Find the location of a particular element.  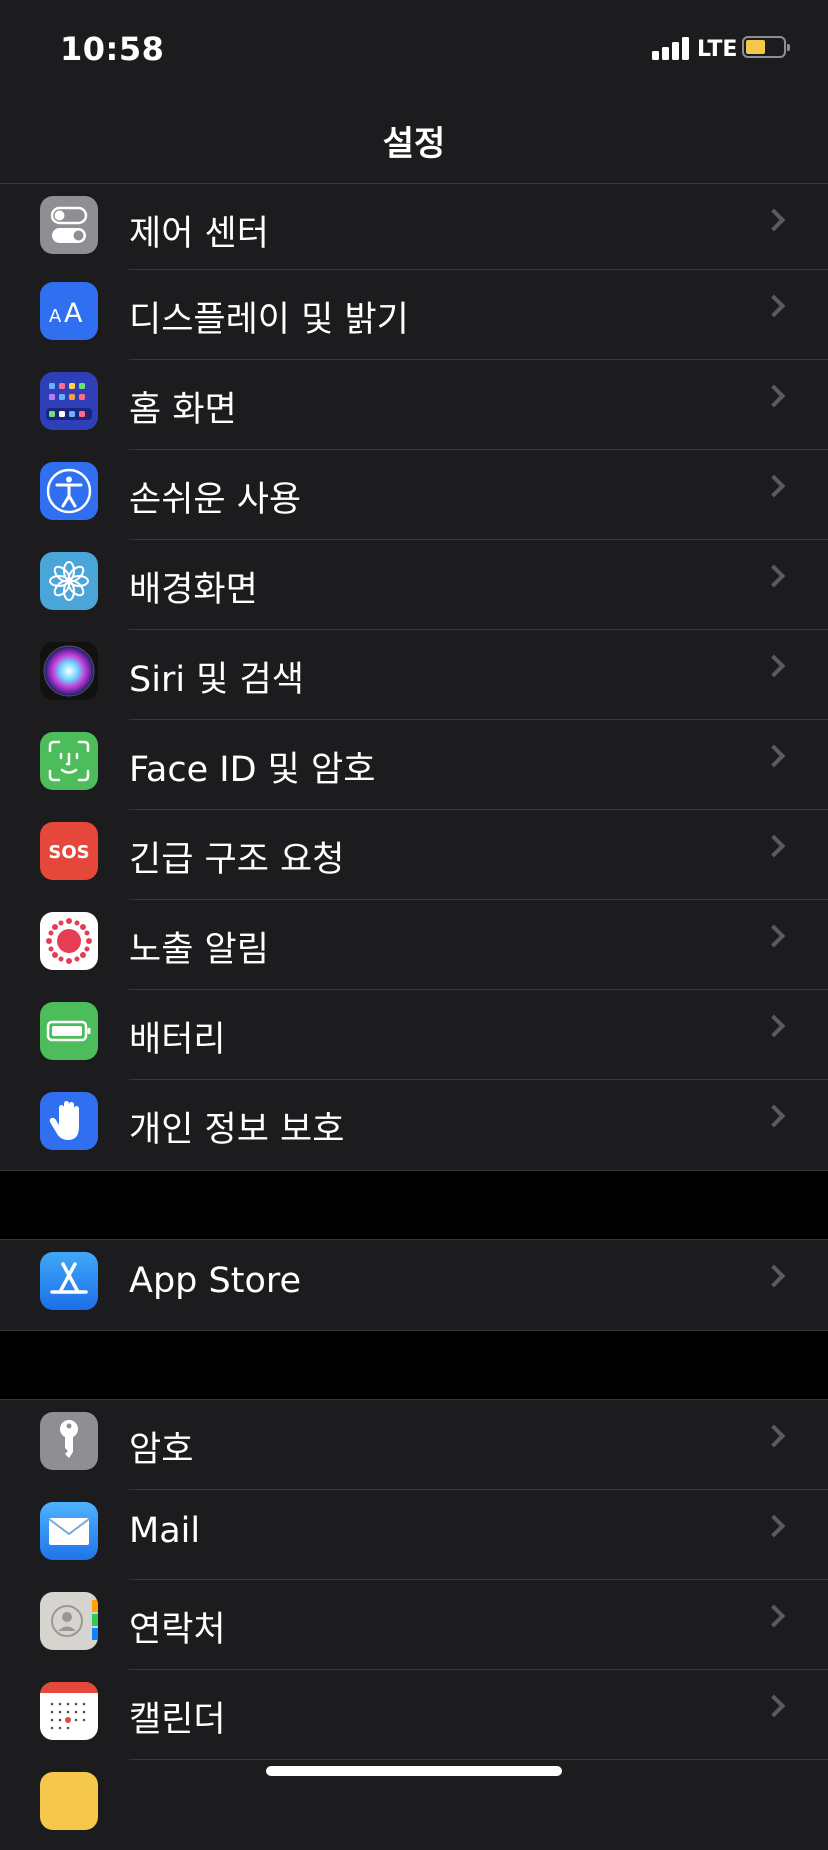

settings-row-label: 배터리 is located at coordinates (177, 1040).